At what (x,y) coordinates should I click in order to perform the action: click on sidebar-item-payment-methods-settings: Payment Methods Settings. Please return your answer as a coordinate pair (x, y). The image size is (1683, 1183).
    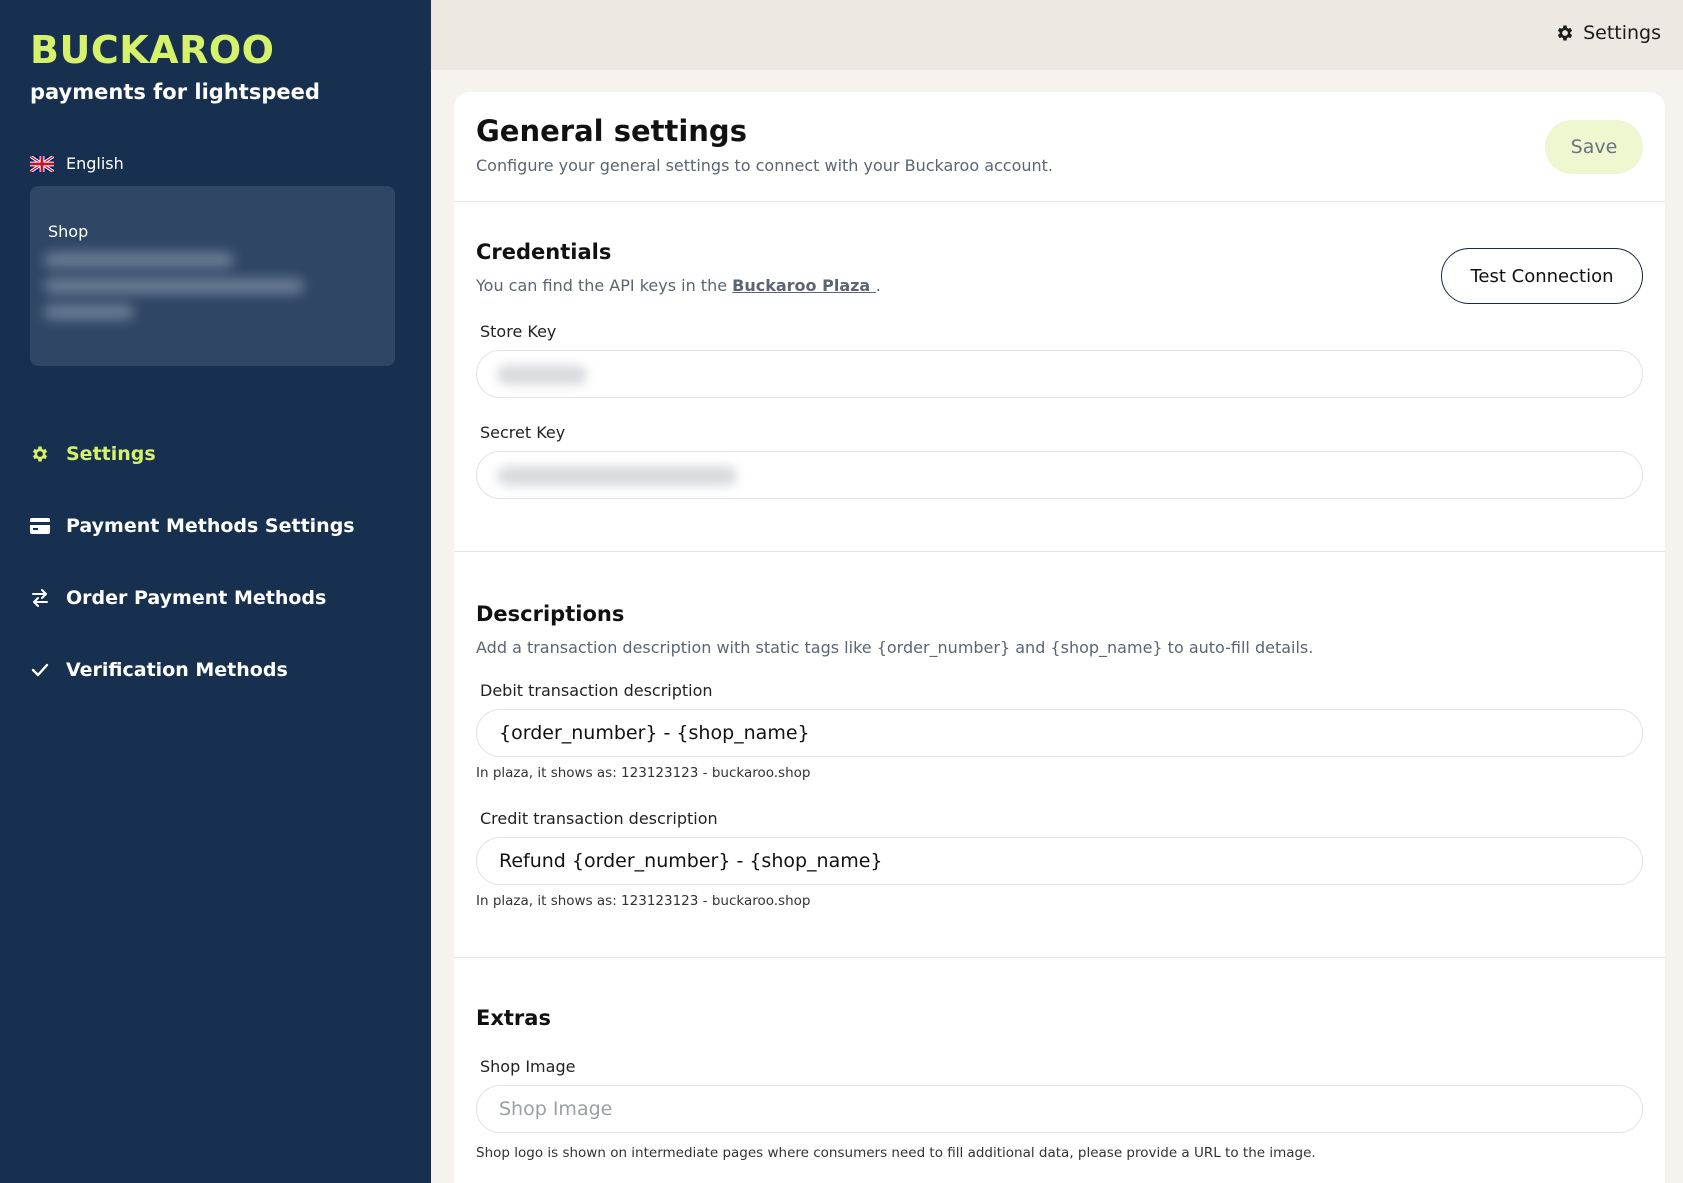
    Looking at the image, I should click on (220, 526).